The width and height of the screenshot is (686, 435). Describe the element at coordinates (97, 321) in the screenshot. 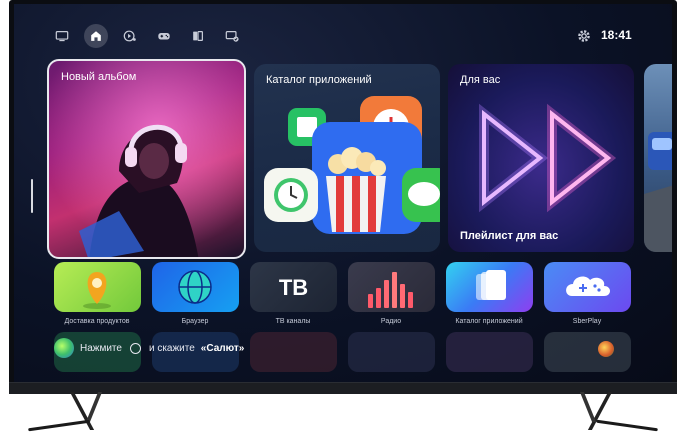

I see `tile-label: Доставка продуктов` at that location.